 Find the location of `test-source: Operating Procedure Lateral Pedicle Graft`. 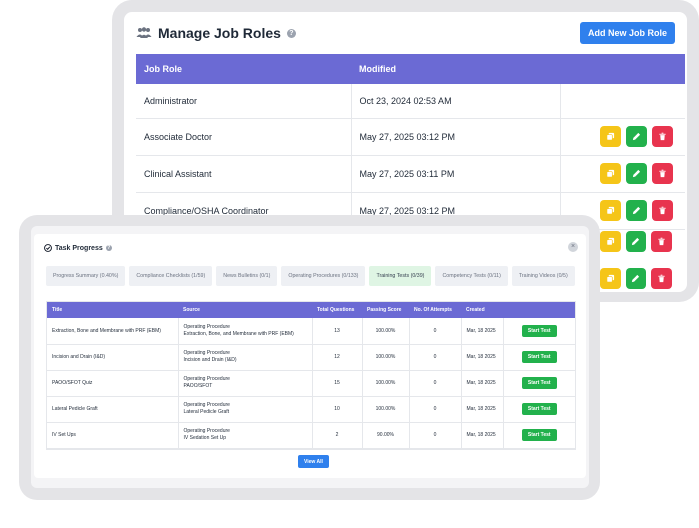

test-source: Operating Procedure Lateral Pedicle Graft is located at coordinates (245, 409).